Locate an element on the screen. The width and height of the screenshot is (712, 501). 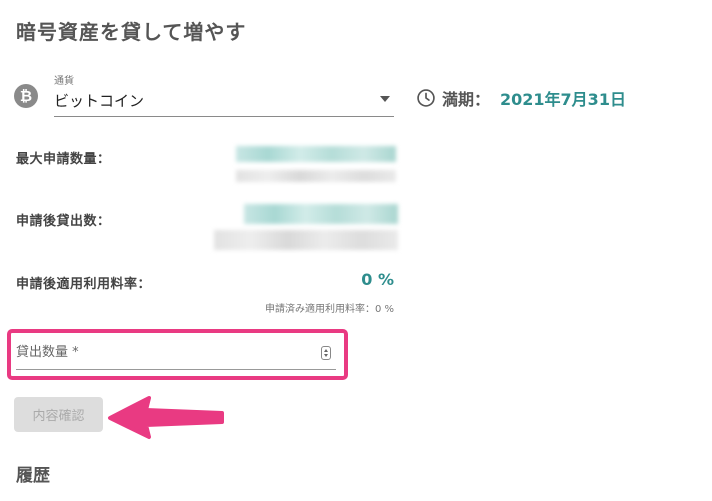
lent-after-value-redacted is located at coordinates (321, 214).